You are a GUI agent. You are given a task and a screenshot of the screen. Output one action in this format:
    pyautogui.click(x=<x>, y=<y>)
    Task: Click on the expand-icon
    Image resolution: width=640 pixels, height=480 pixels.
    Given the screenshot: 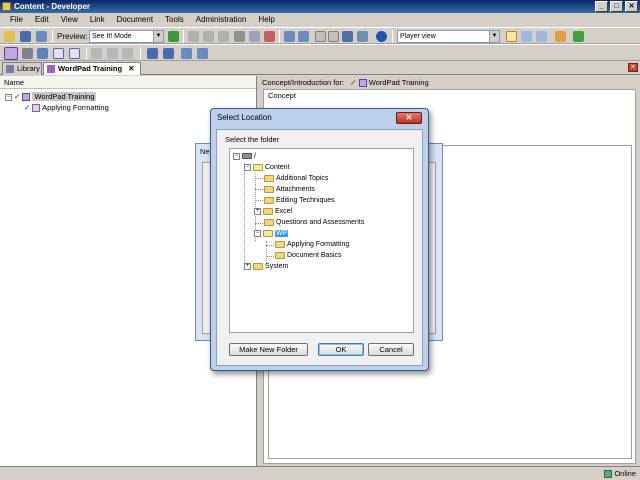 What is the action you would take?
    pyautogui.click(x=333, y=36)
    